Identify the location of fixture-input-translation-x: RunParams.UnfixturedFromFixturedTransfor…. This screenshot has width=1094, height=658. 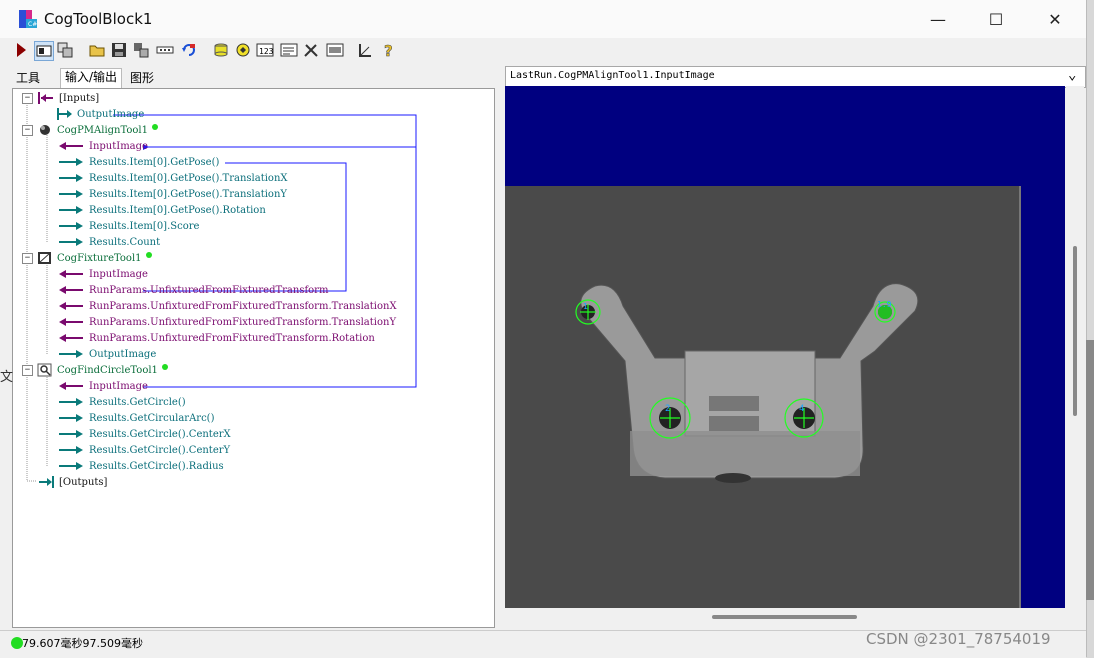
(227, 306).